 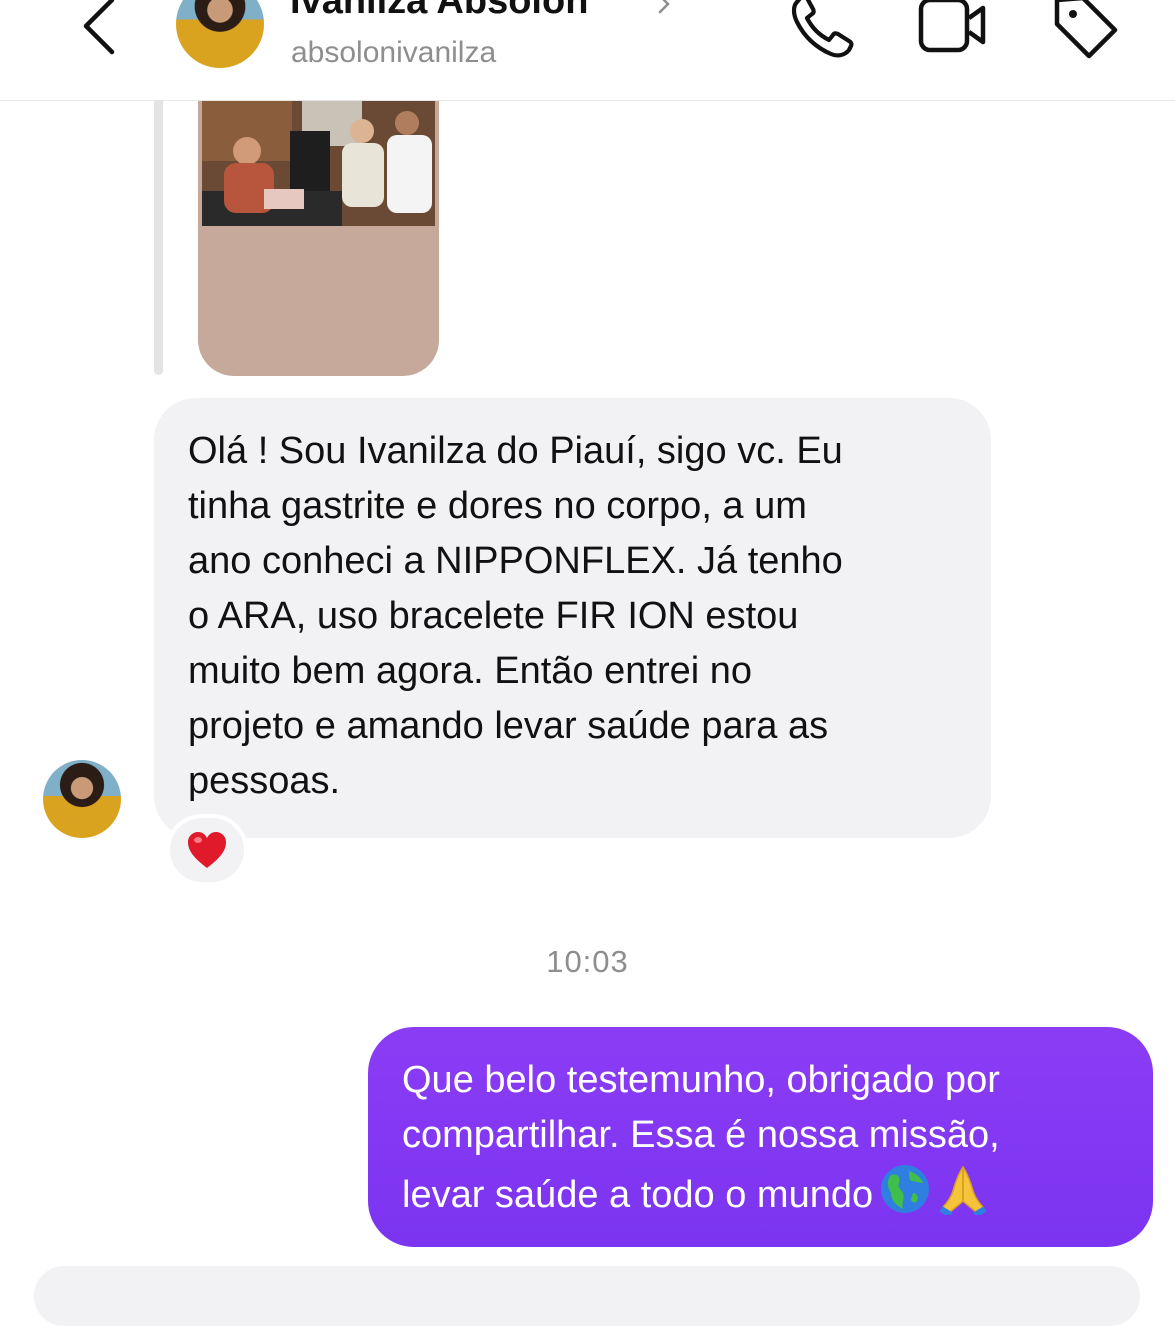 I want to click on back-button, so click(x=100, y=33).